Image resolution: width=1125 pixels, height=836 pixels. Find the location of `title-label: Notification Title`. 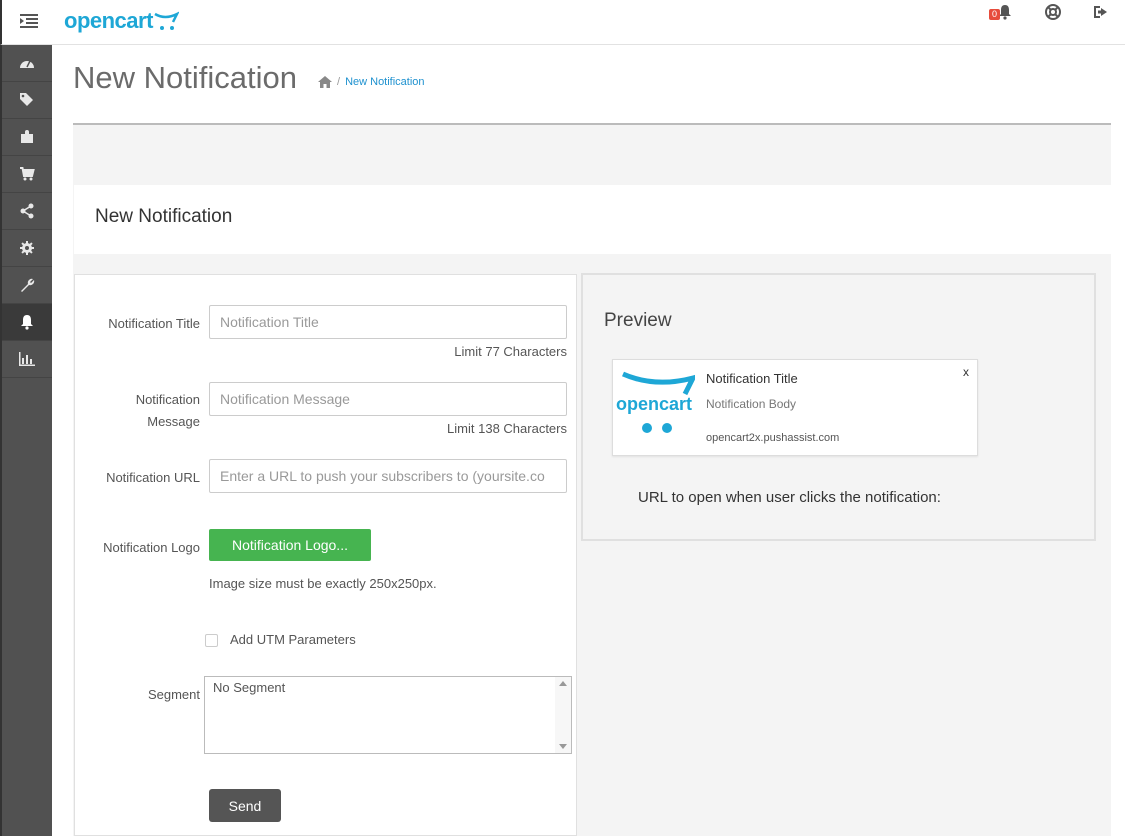

title-label: Notification Title is located at coordinates (154, 323).